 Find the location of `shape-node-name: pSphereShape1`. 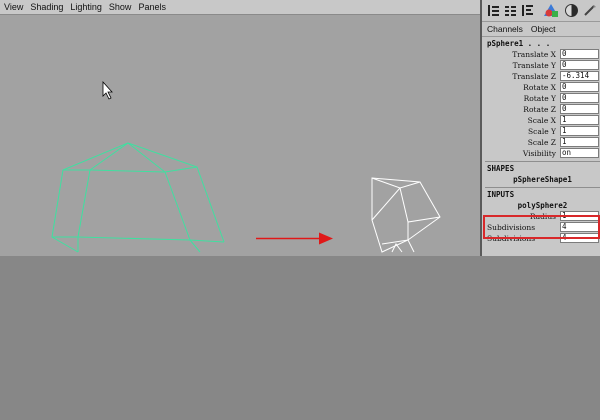

shape-node-name: pSphereShape1 is located at coordinates (542, 179).